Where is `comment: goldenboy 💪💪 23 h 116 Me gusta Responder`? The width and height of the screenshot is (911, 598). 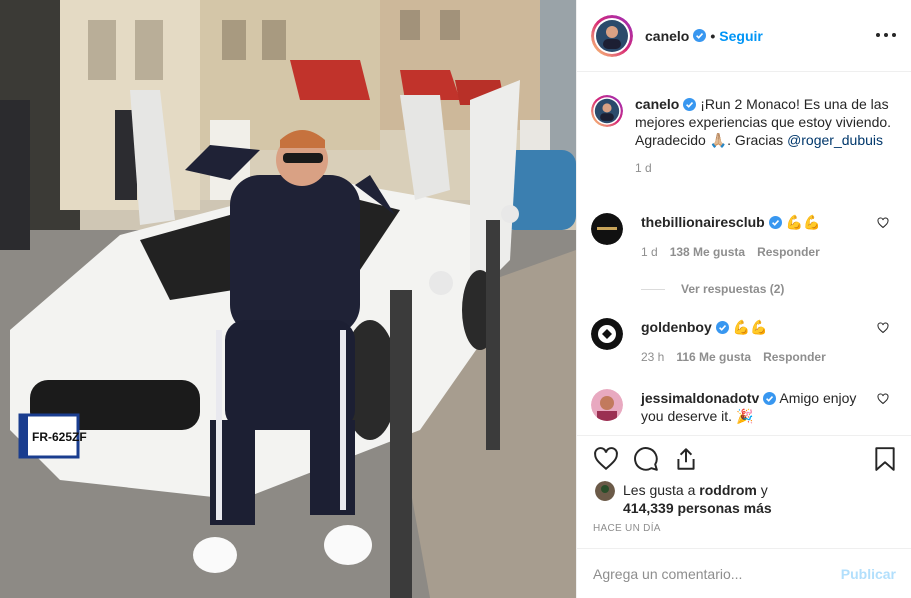
comment: goldenboy 💪💪 23 h 116 Me gusta Responder is located at coordinates (746, 342).